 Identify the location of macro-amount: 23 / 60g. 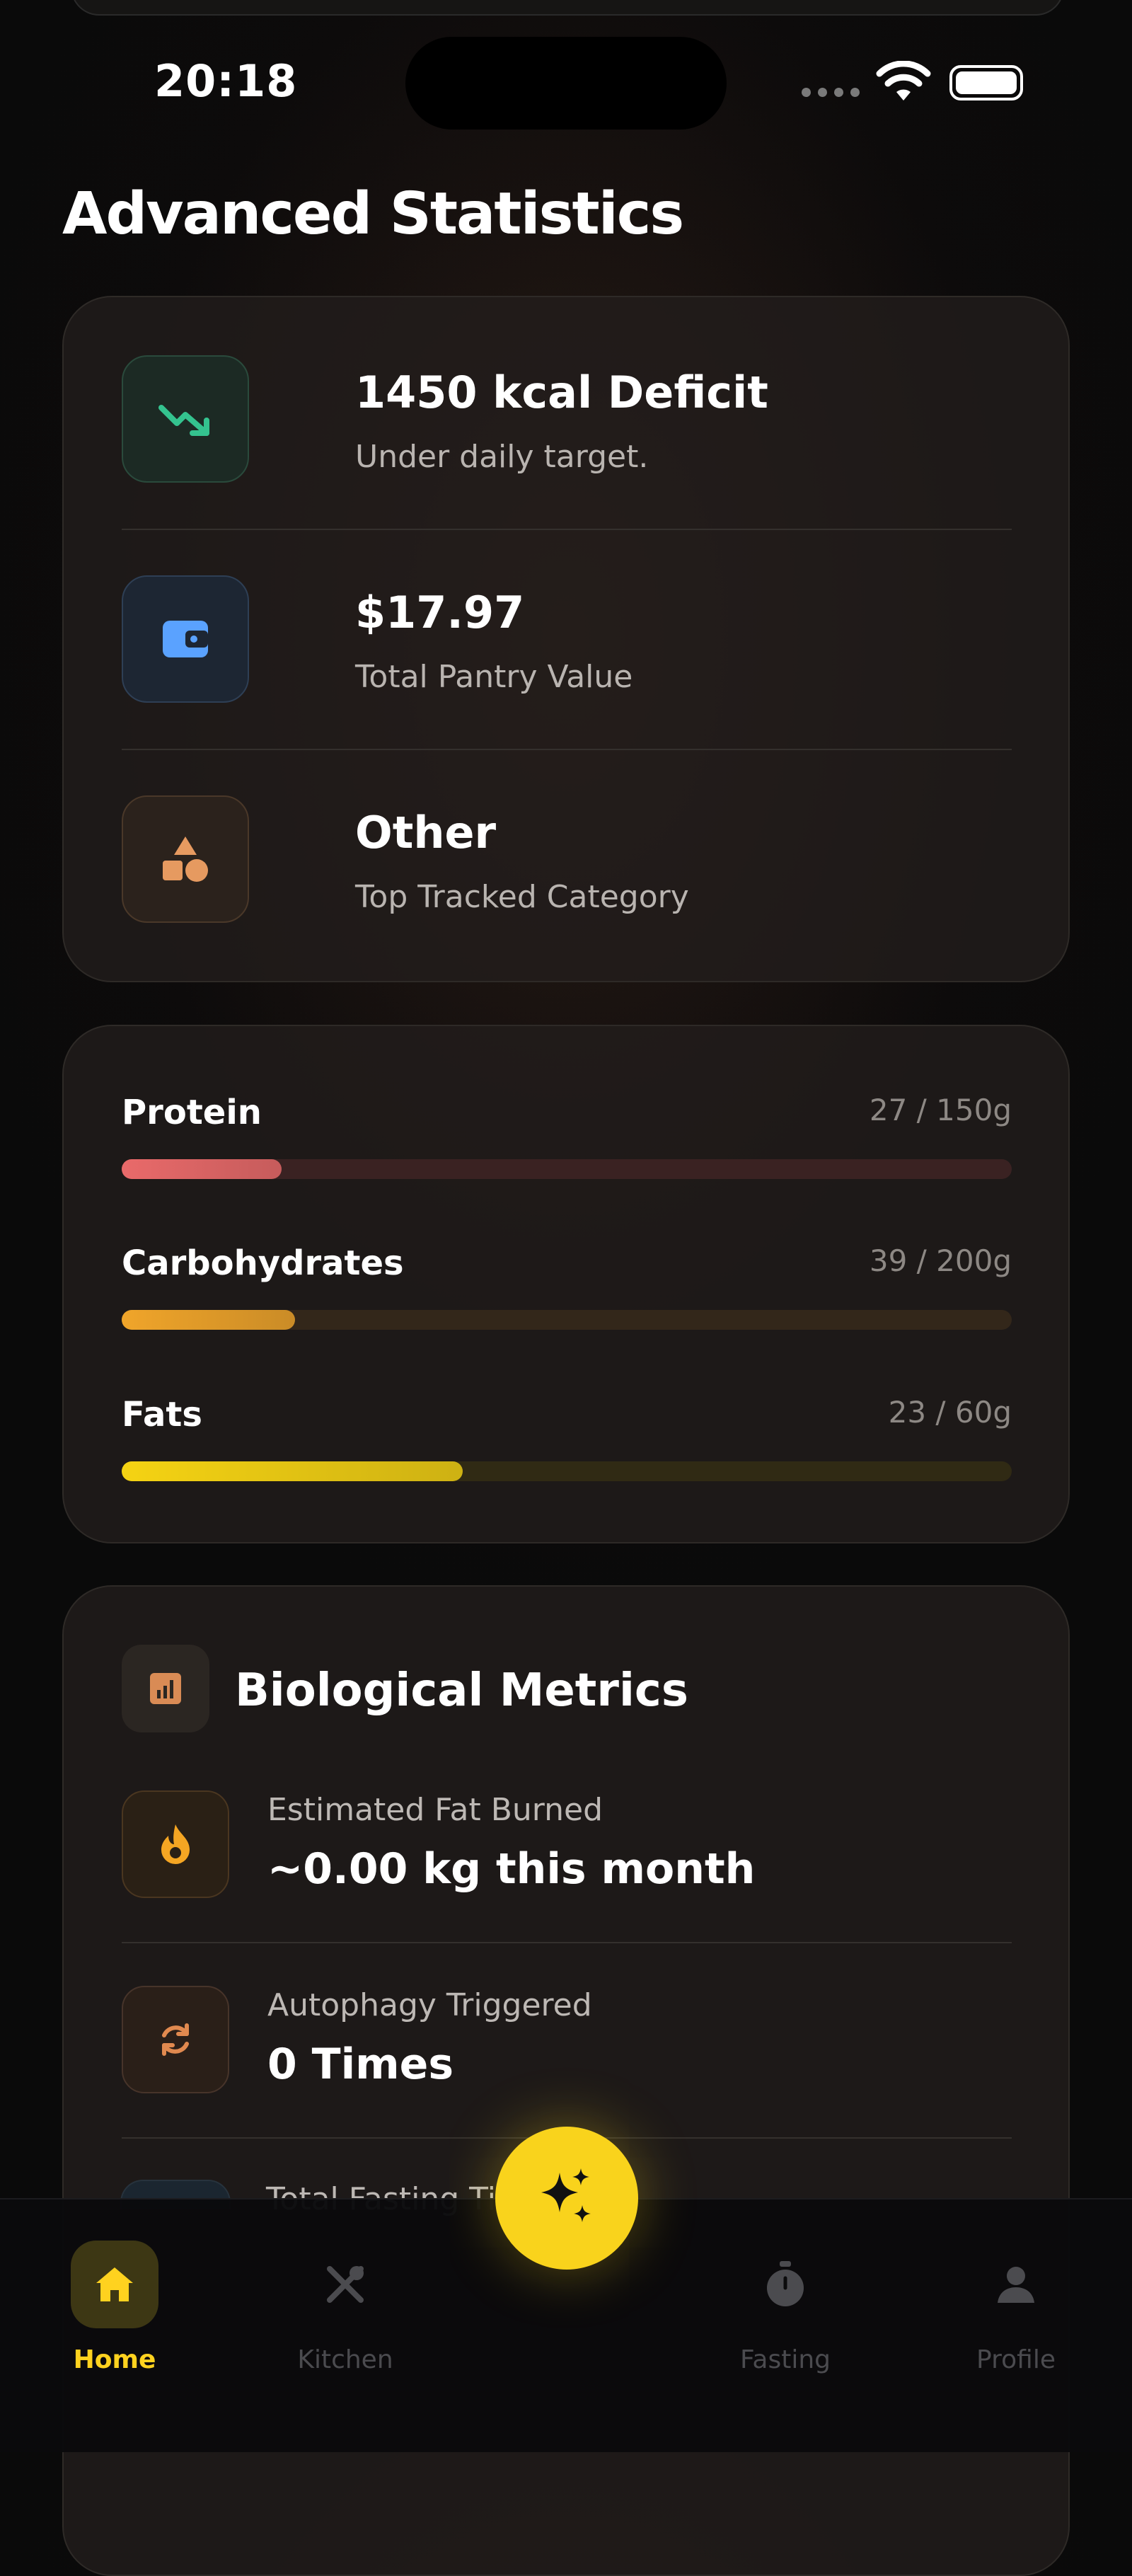
(950, 1412).